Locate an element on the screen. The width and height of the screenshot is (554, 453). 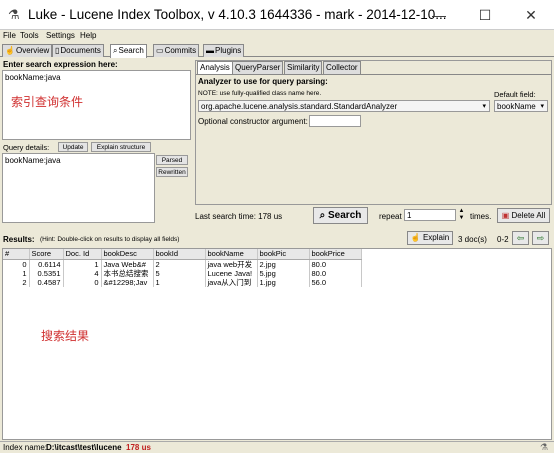
cell-bookprice: 56.0 is located at coordinates (335, 282).